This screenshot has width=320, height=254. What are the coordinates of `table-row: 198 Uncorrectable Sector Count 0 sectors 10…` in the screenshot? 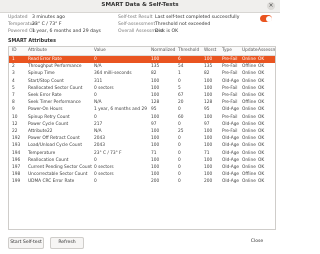 It's located at (142, 174).